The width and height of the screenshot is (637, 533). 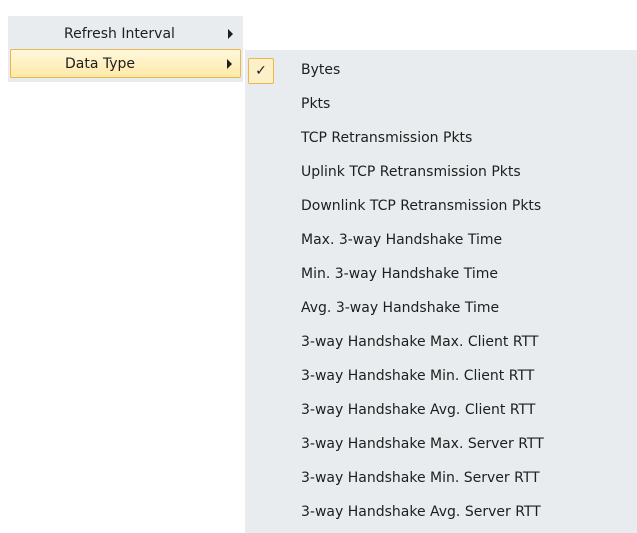 I want to click on submenu-item: 3-way Handshake Min. Server RTT, so click(x=441, y=477).